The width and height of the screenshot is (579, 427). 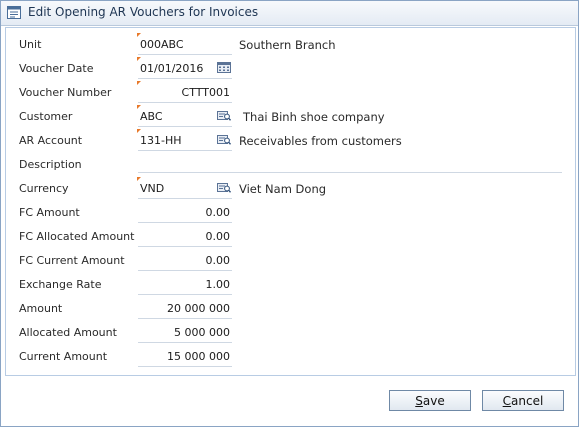 I want to click on fc-allocated-amount-value: 0.00, so click(x=218, y=236).